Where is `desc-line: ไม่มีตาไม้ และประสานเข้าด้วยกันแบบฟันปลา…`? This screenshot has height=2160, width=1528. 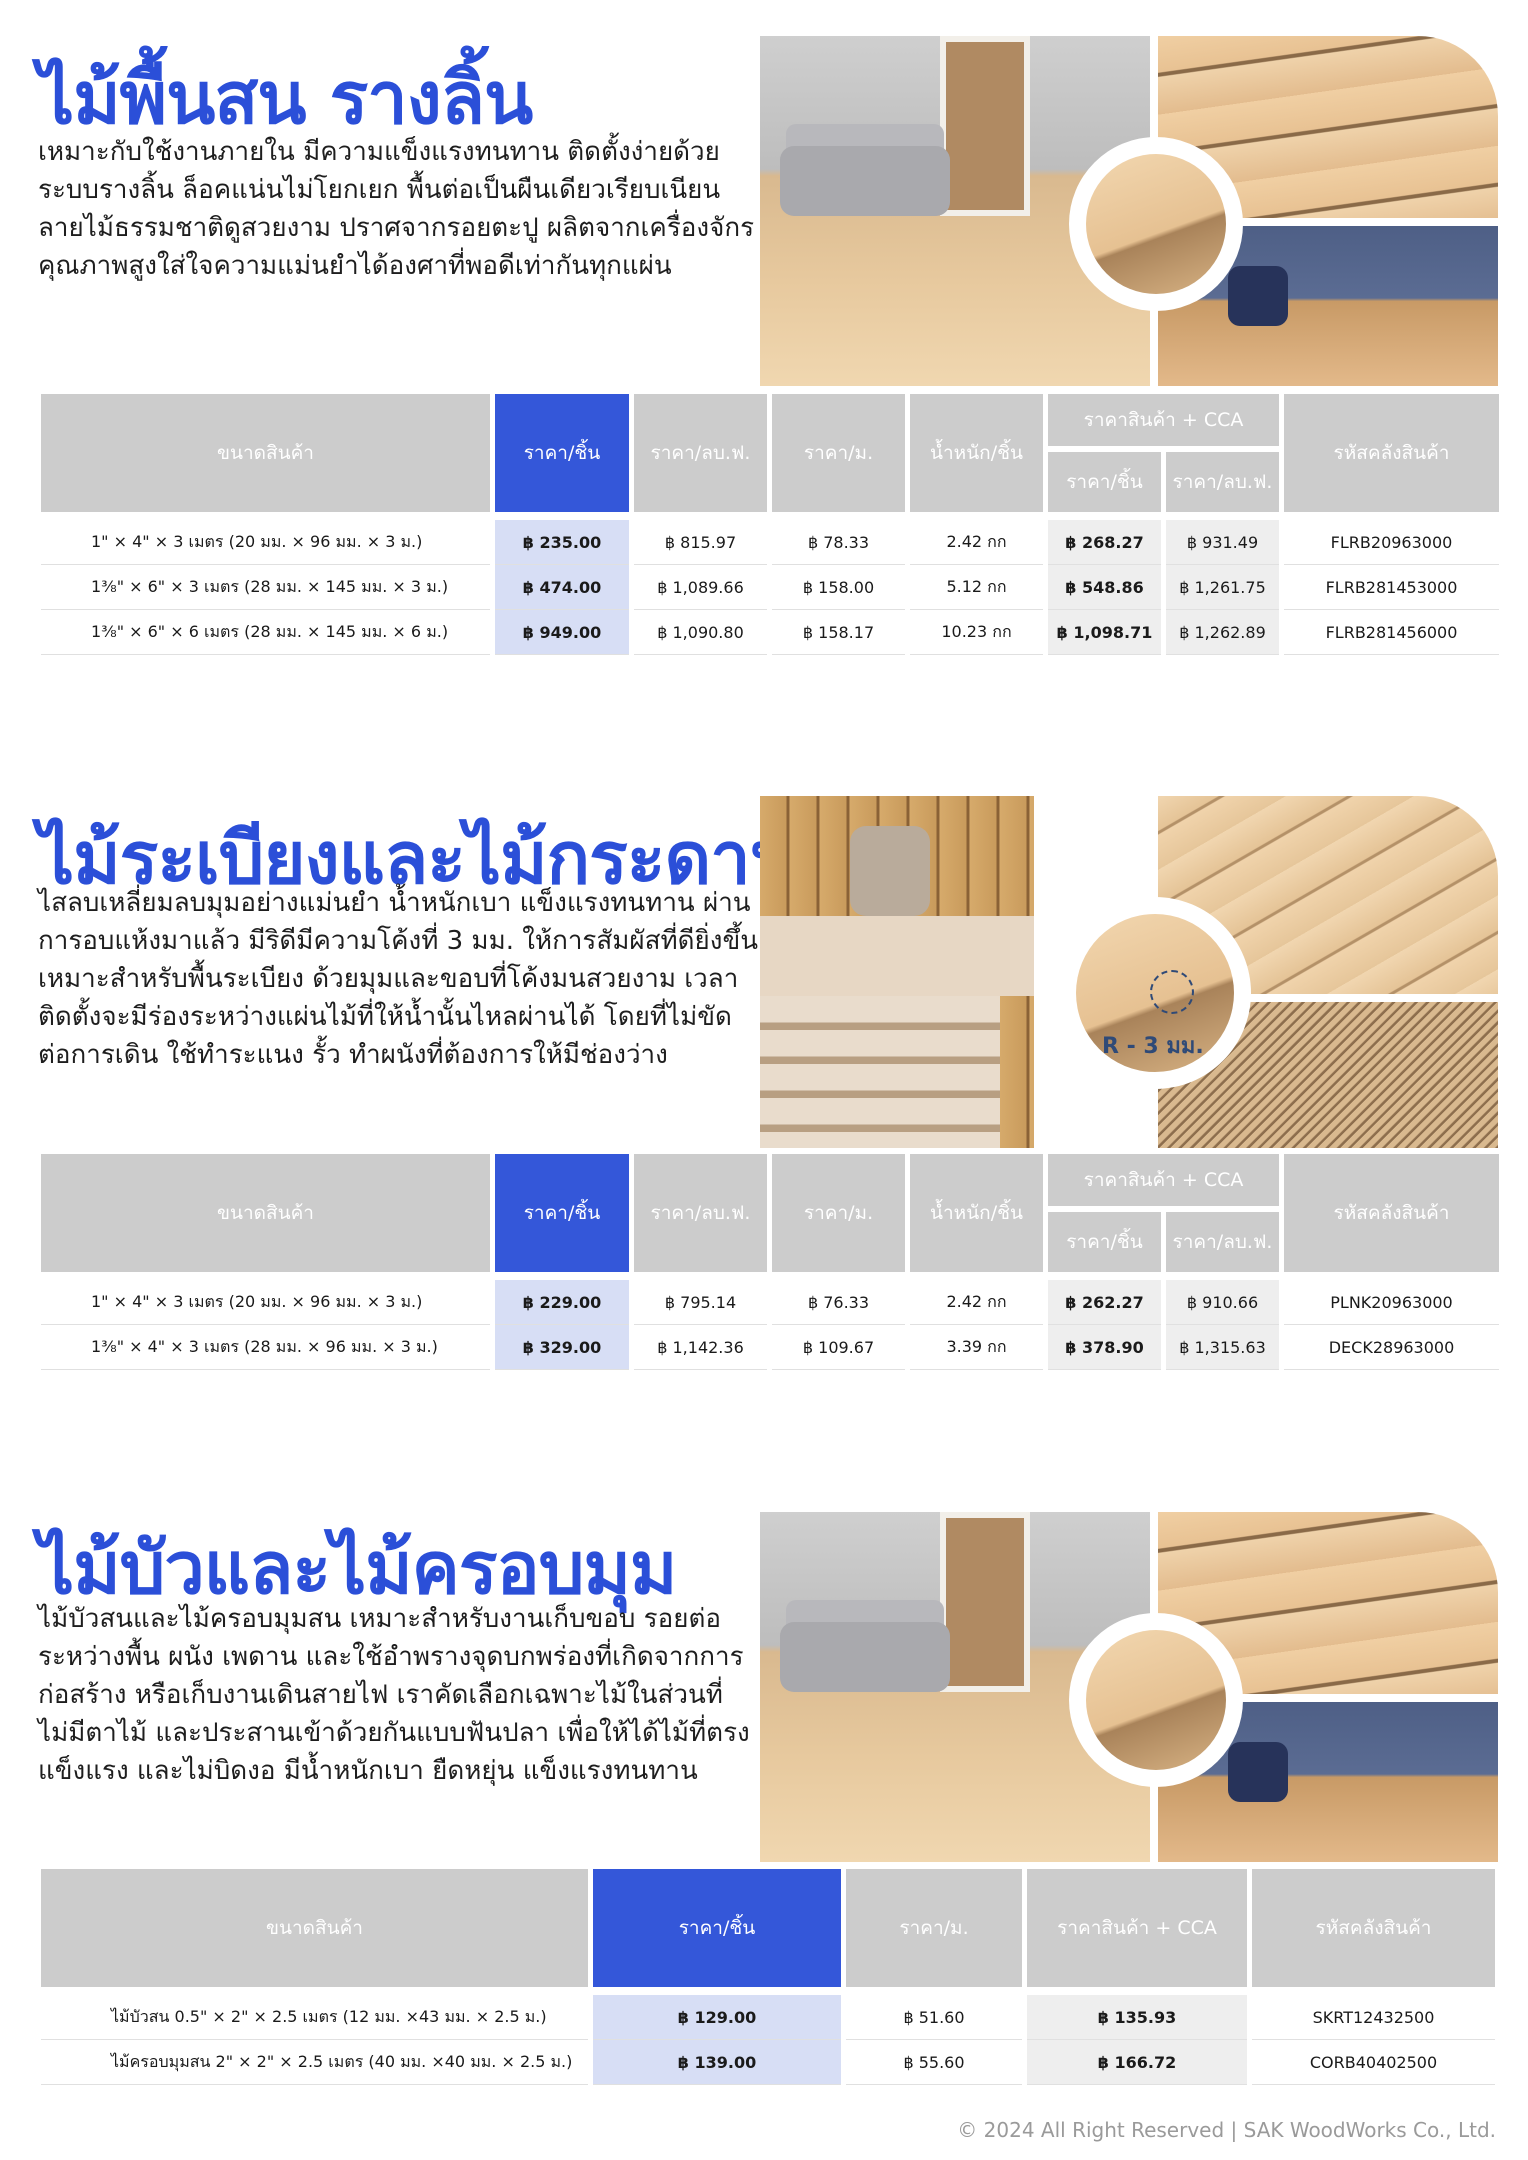 desc-line: ไม่มีตาไม้ และประสานเข้าด้วยกันแบบฟันปลา… is located at coordinates (394, 1733).